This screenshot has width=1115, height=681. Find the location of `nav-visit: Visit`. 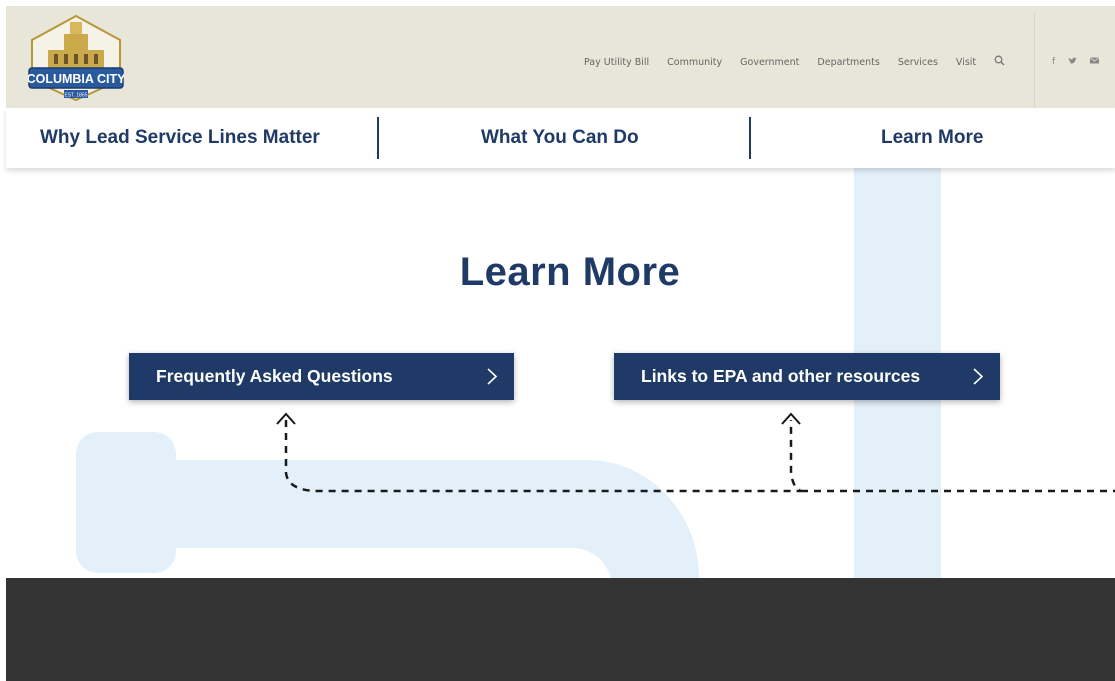

nav-visit: Visit is located at coordinates (966, 62).